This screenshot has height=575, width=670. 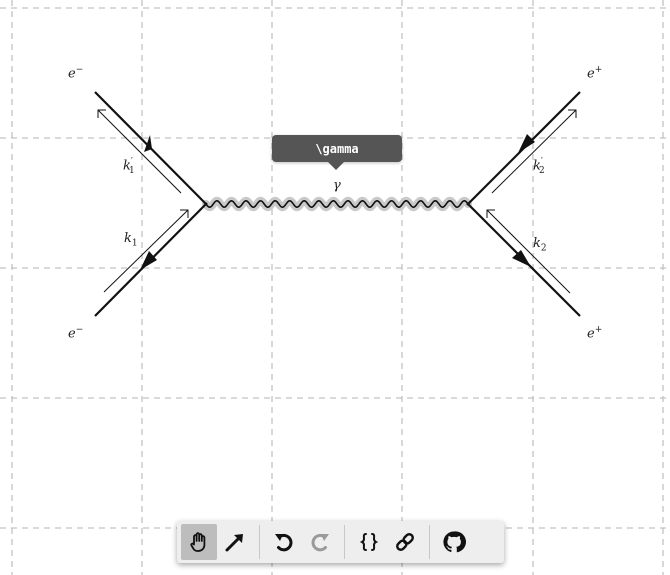 What do you see at coordinates (206, 204) in the screenshot?
I see `vertex-left` at bounding box center [206, 204].